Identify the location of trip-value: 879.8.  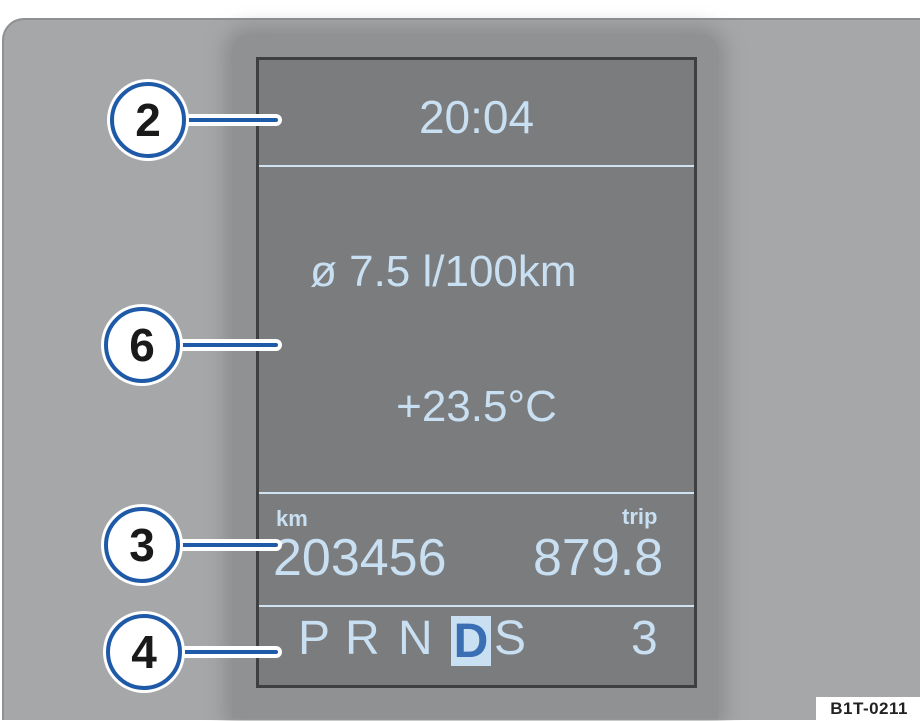
(598, 558).